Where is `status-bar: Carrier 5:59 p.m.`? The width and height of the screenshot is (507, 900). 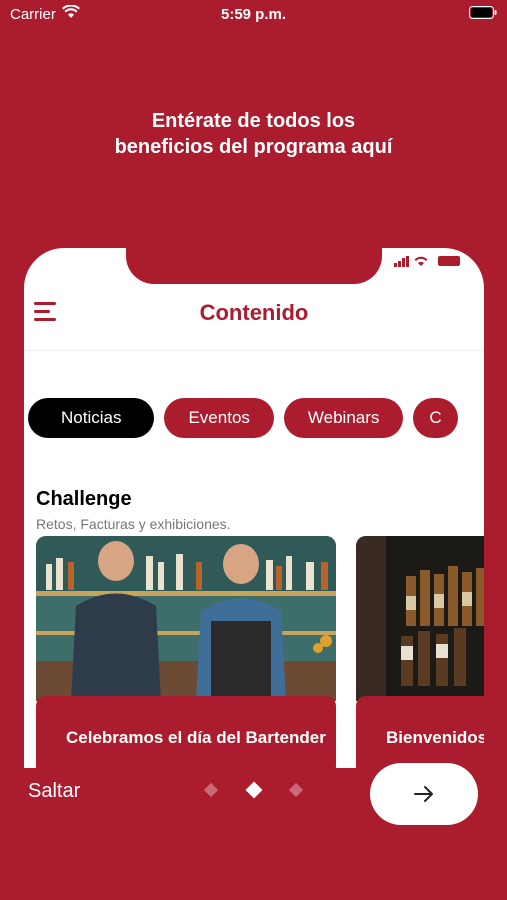
status-bar: Carrier 5:59 p.m. is located at coordinates (253, 15).